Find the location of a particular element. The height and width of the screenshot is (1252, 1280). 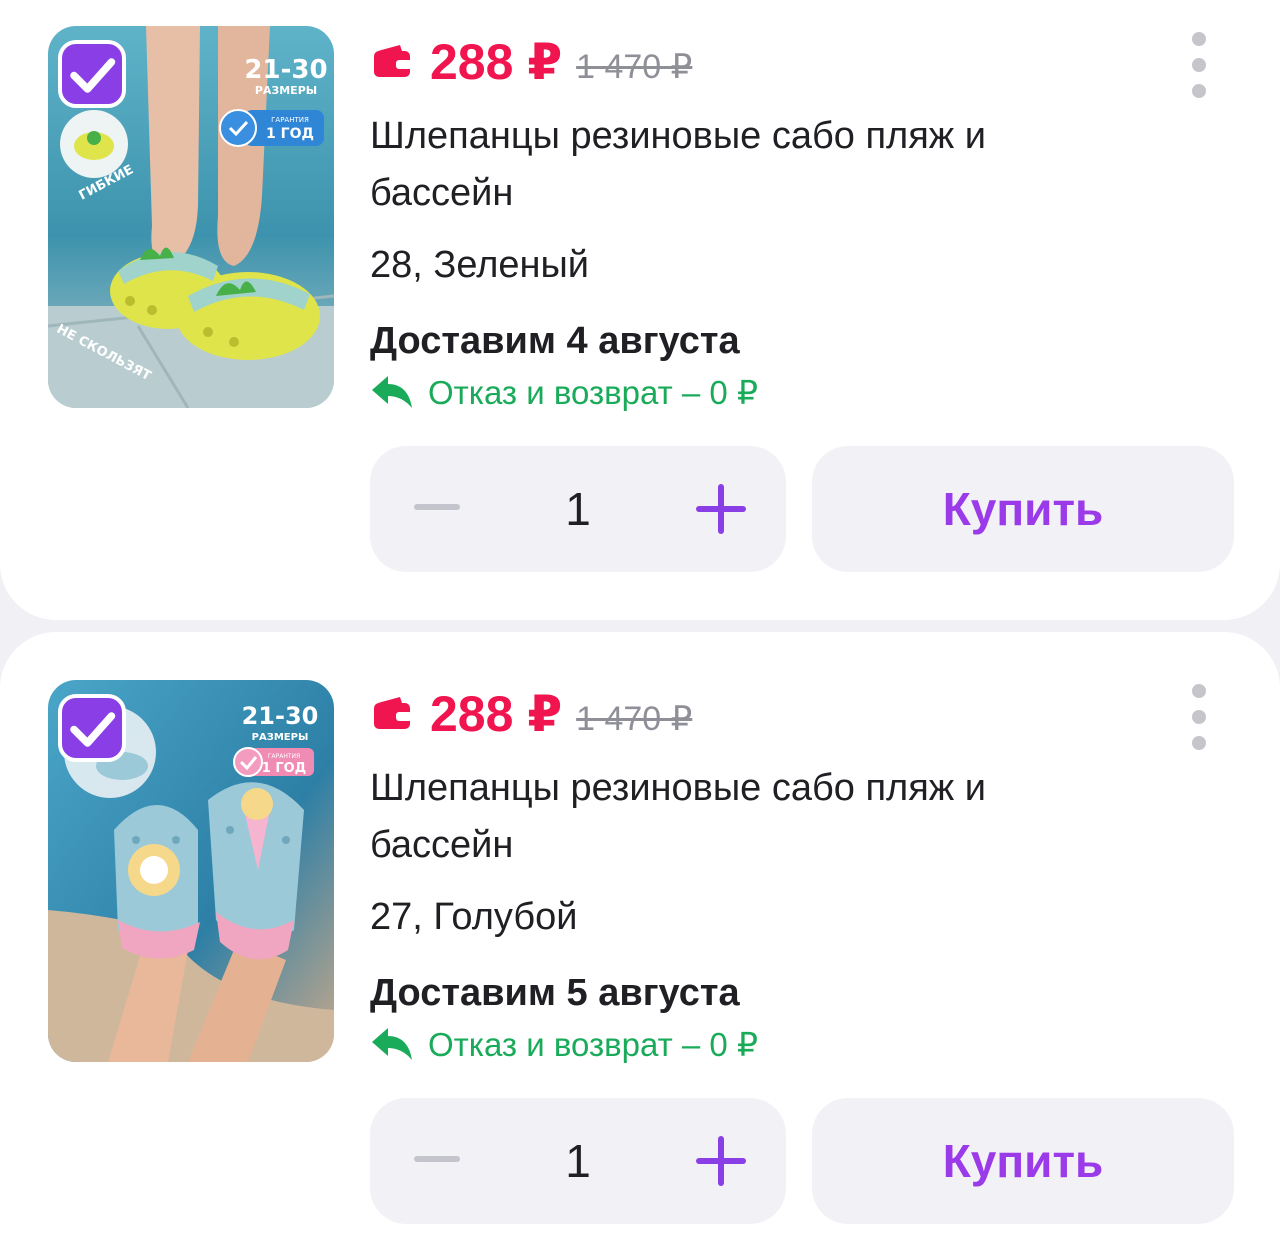

delivery-date: Доставим 5 августа is located at coordinates (555, 993).